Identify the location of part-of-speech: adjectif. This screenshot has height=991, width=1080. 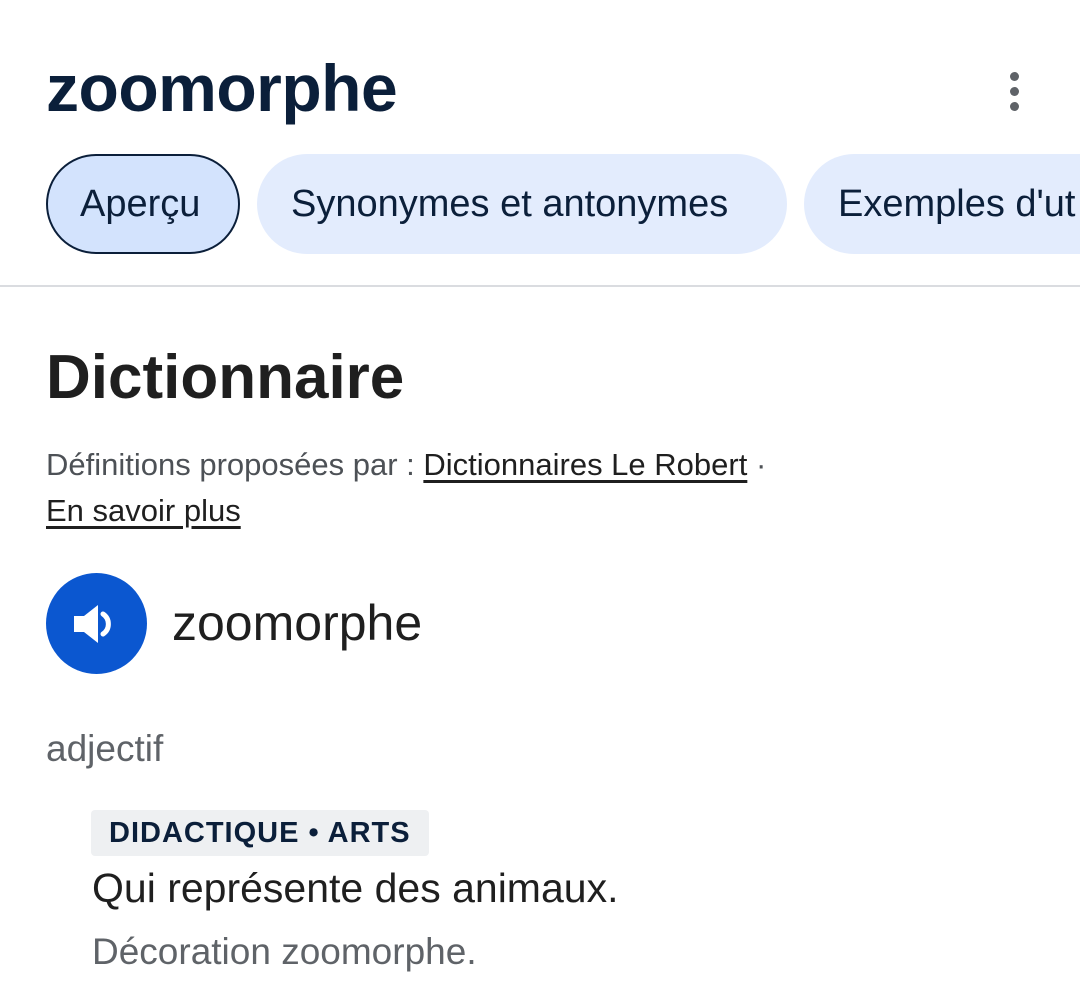
(105, 748).